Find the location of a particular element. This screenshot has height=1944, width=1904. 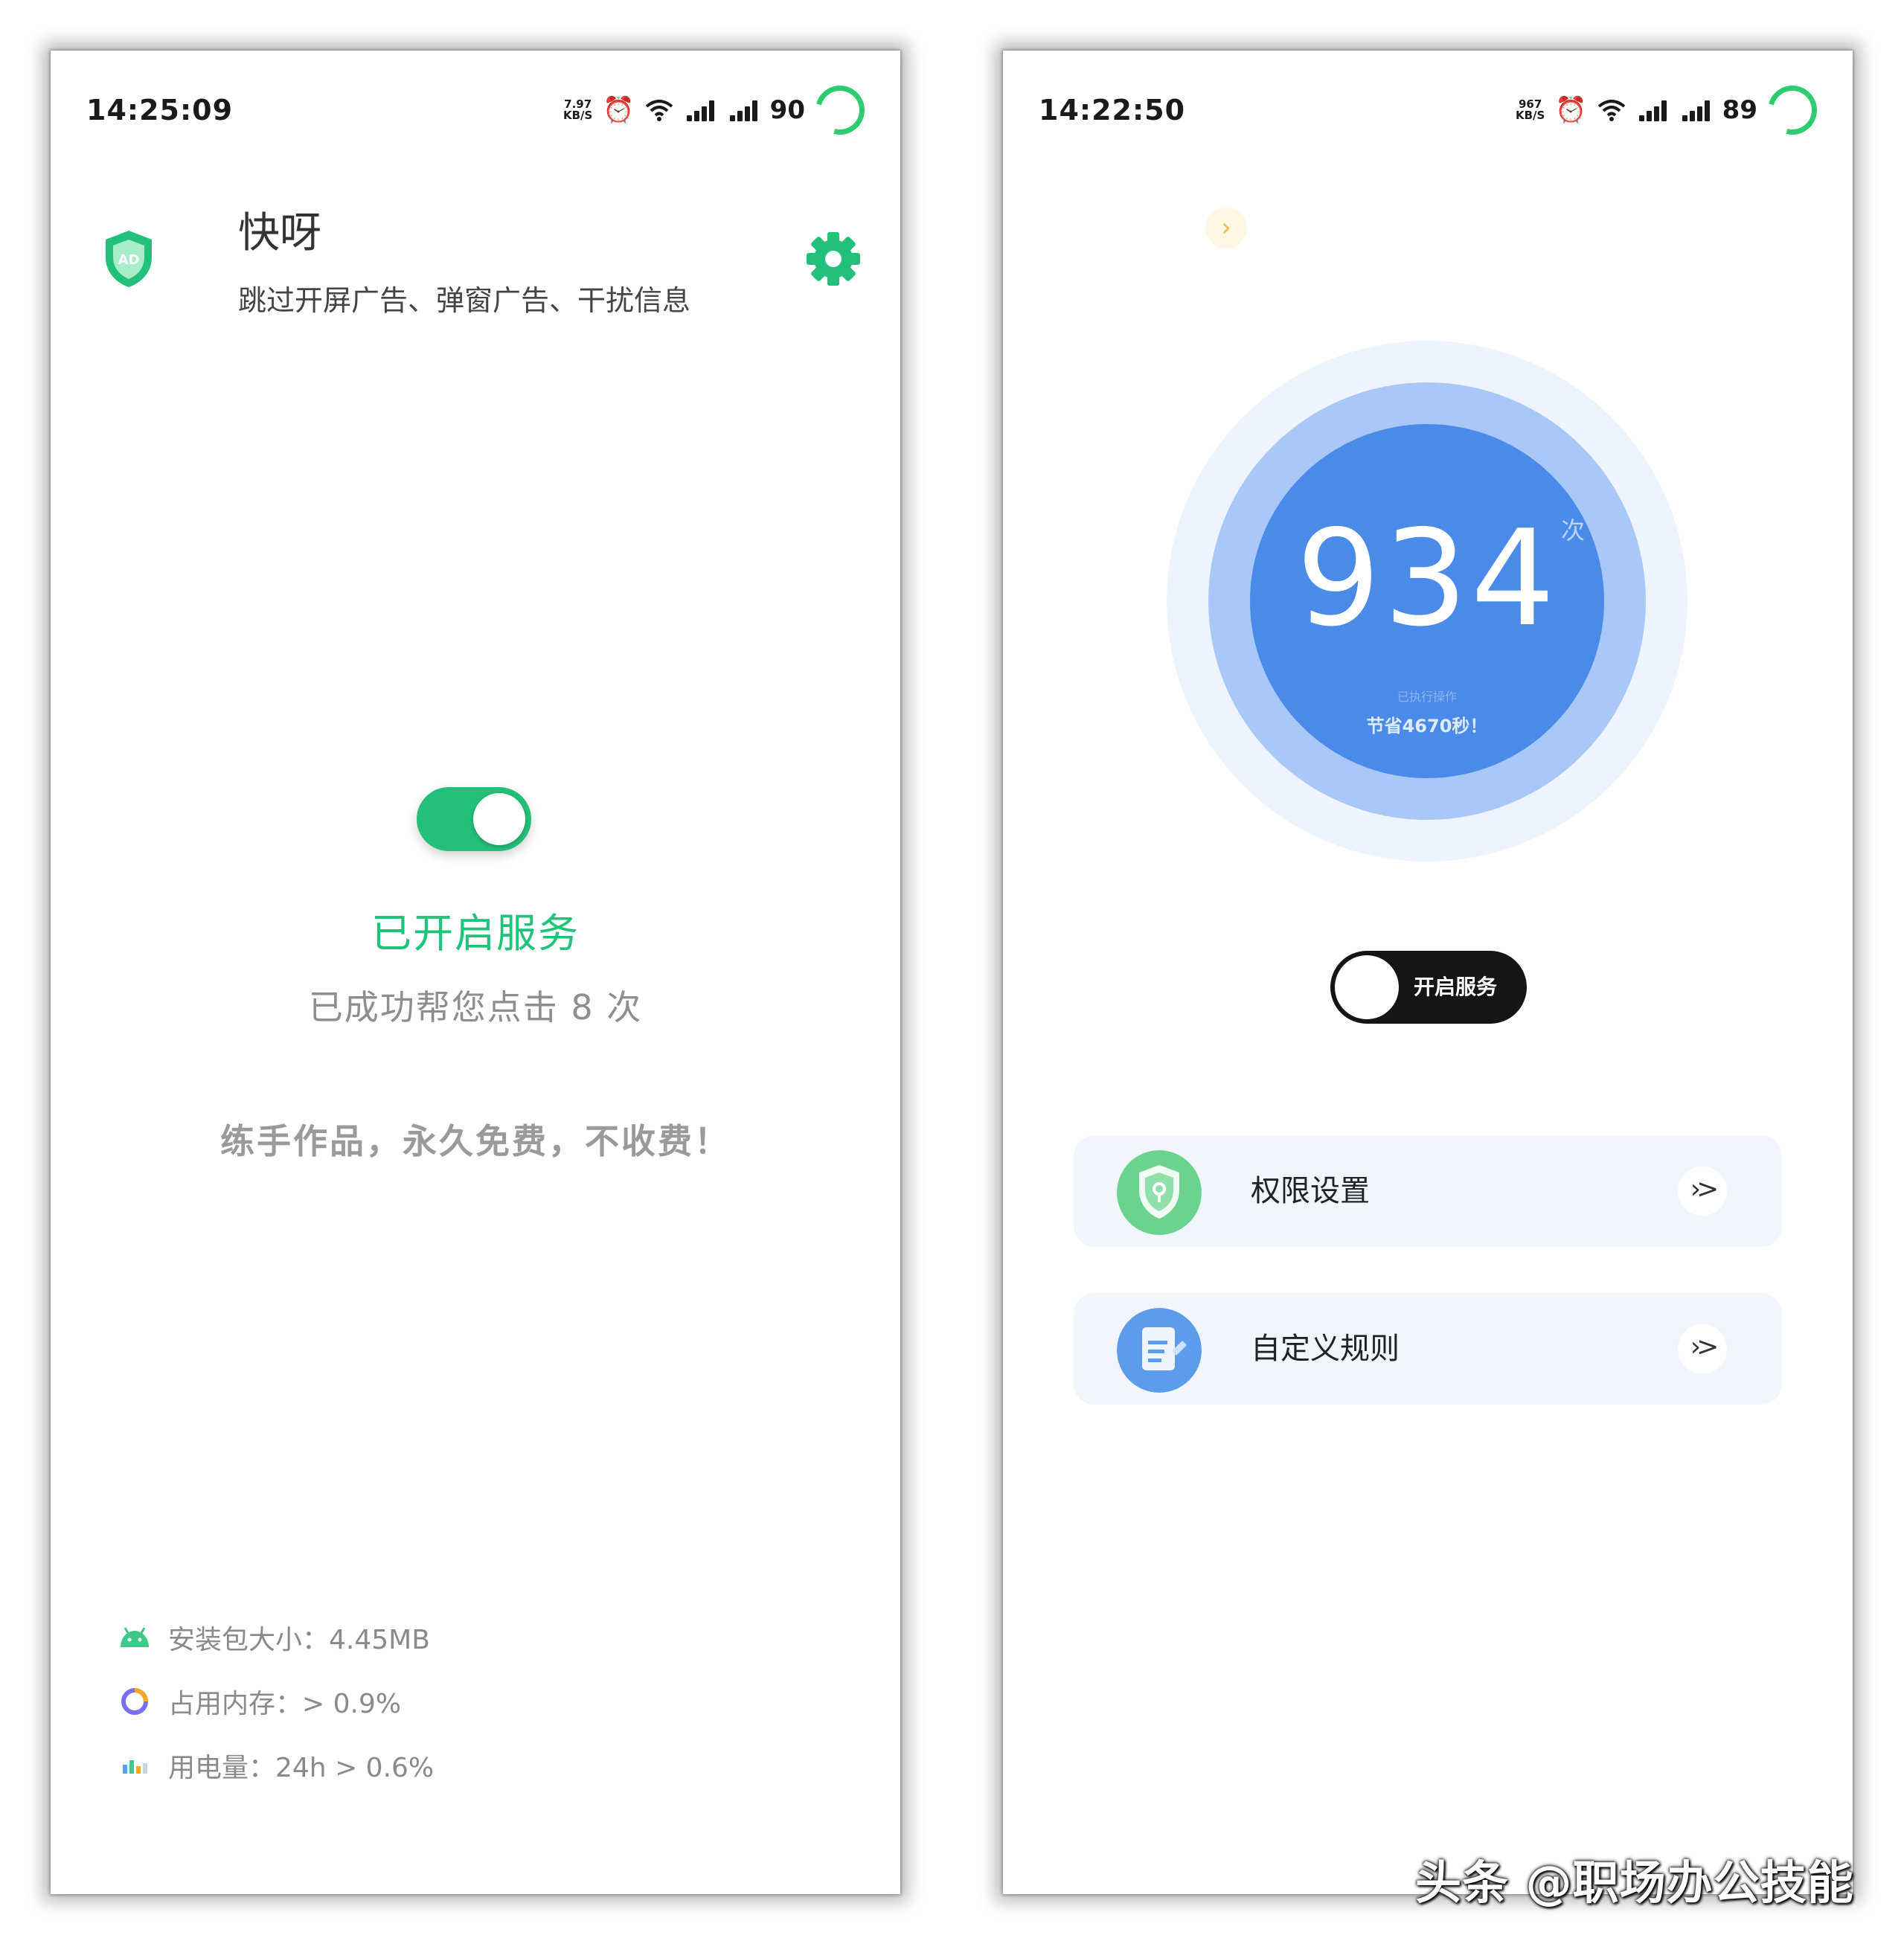

status-bar: 14:22:50 967 KB/S ⏰ 89 is located at coordinates (1433, 110).